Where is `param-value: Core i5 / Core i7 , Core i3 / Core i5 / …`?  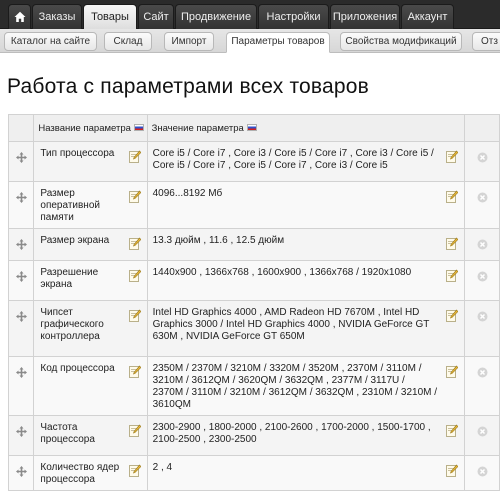
param-value: Core i5 / Core i7 , Core i3 / Core i5 / … is located at coordinates (293, 159).